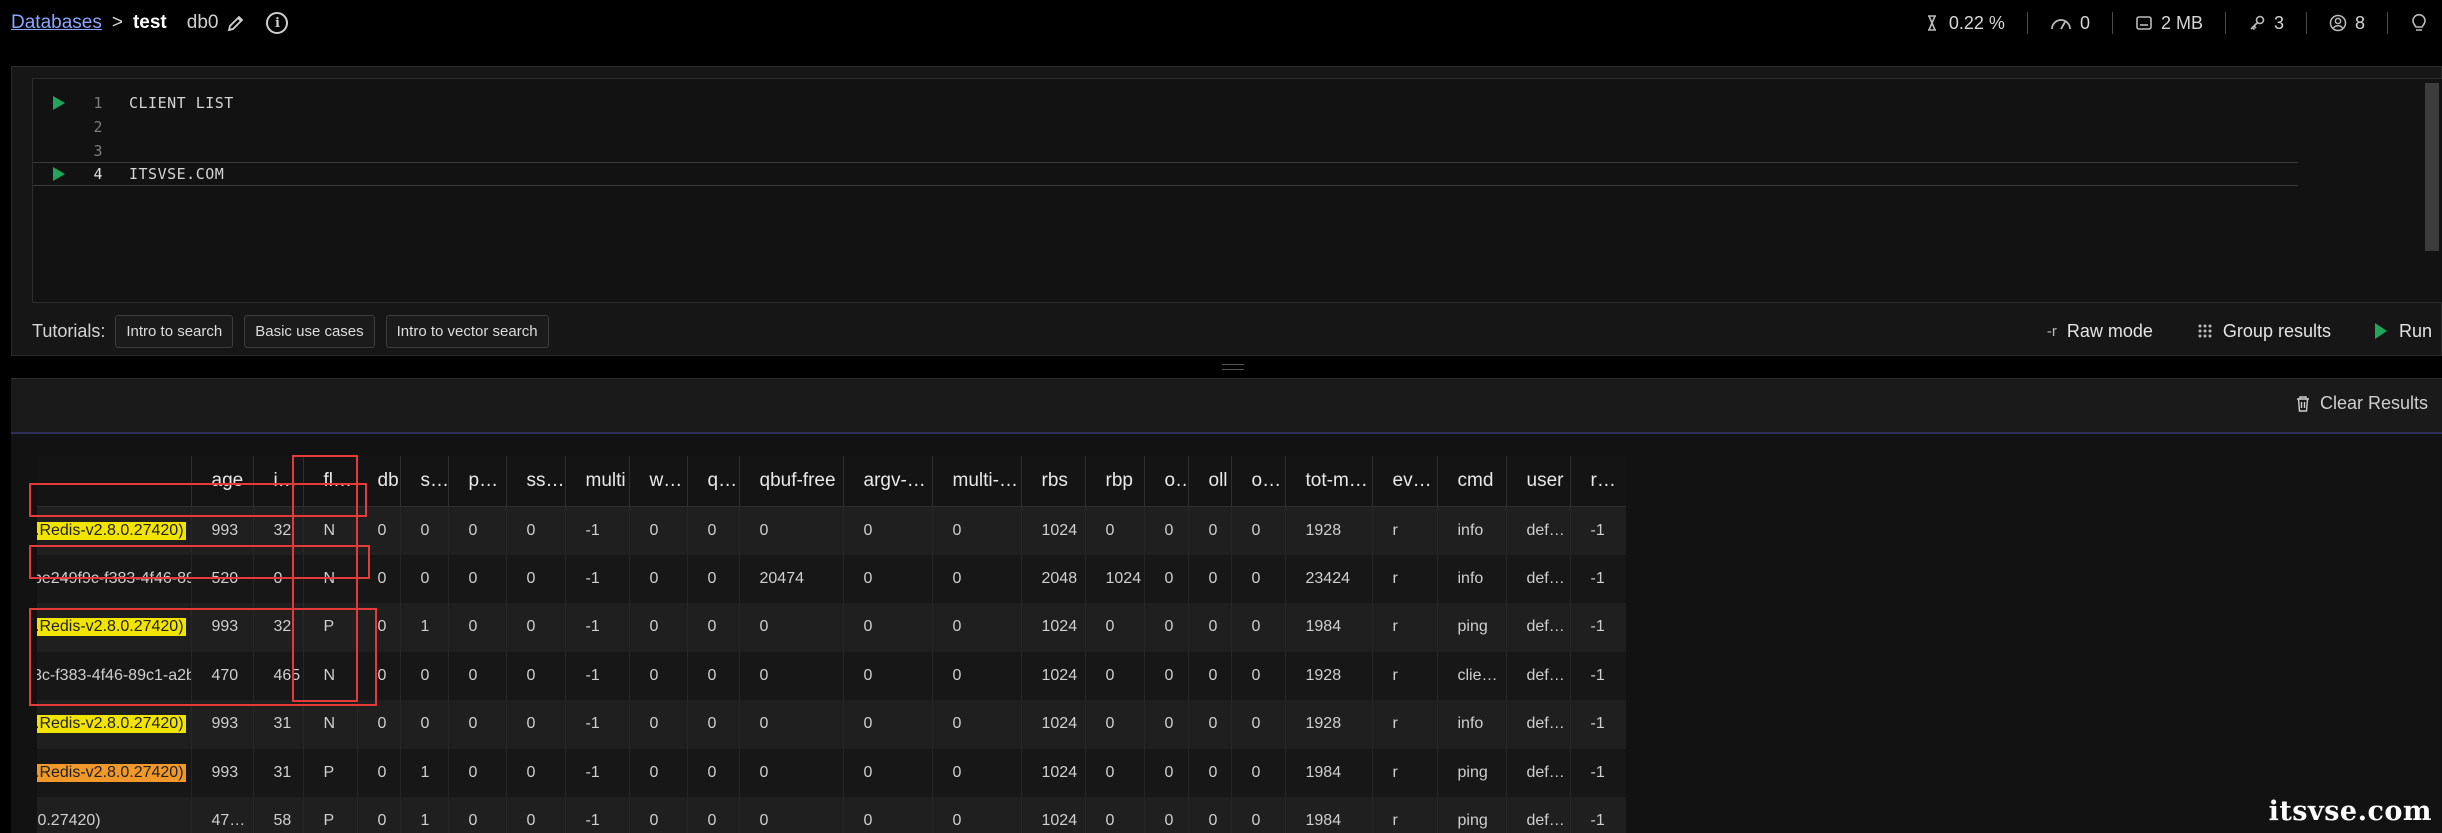 The image size is (2442, 833). What do you see at coordinates (221, 481) in the screenshot?
I see `column-header: age` at bounding box center [221, 481].